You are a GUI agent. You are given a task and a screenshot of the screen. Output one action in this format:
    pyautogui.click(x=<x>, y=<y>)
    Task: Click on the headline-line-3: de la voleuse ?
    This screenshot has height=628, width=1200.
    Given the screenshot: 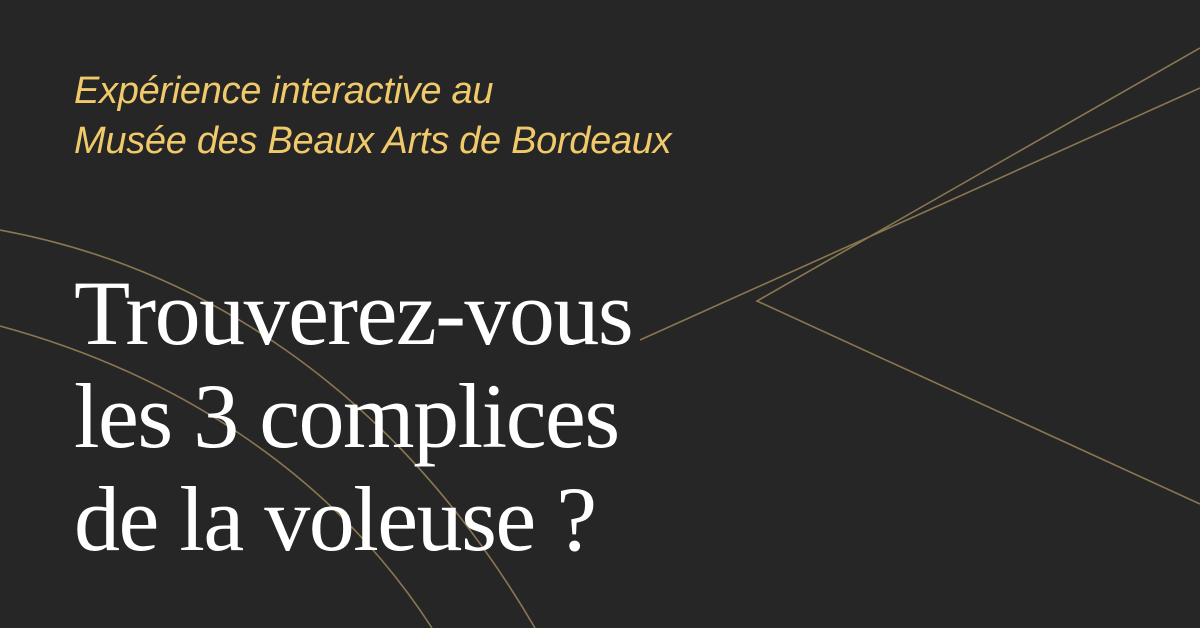 What is the action you would take?
    pyautogui.click(x=335, y=519)
    